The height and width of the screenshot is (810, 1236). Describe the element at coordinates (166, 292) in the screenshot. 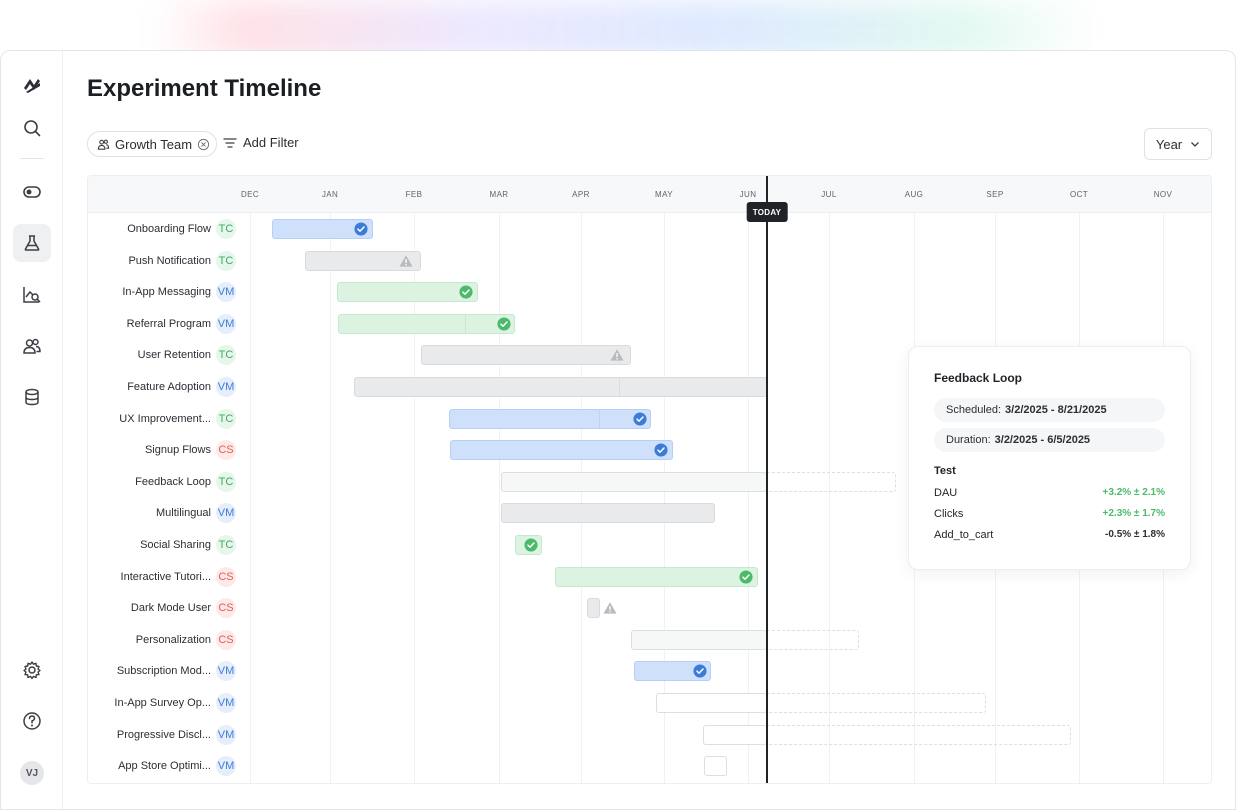

I see `experiment-name: In-App Messaging` at that location.